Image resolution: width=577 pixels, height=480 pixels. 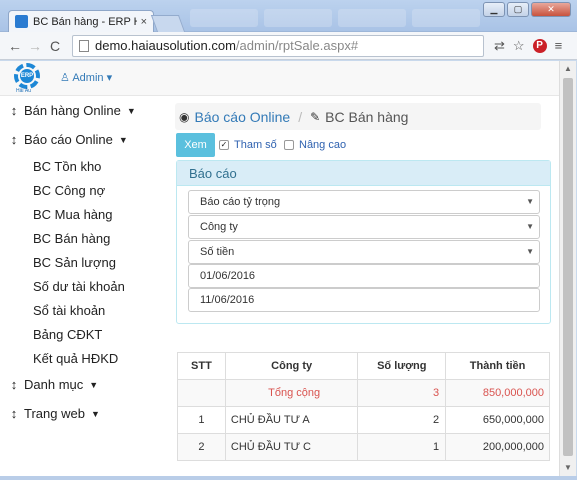 I want to click on header-amount: Thành tiền, so click(x=497, y=366).